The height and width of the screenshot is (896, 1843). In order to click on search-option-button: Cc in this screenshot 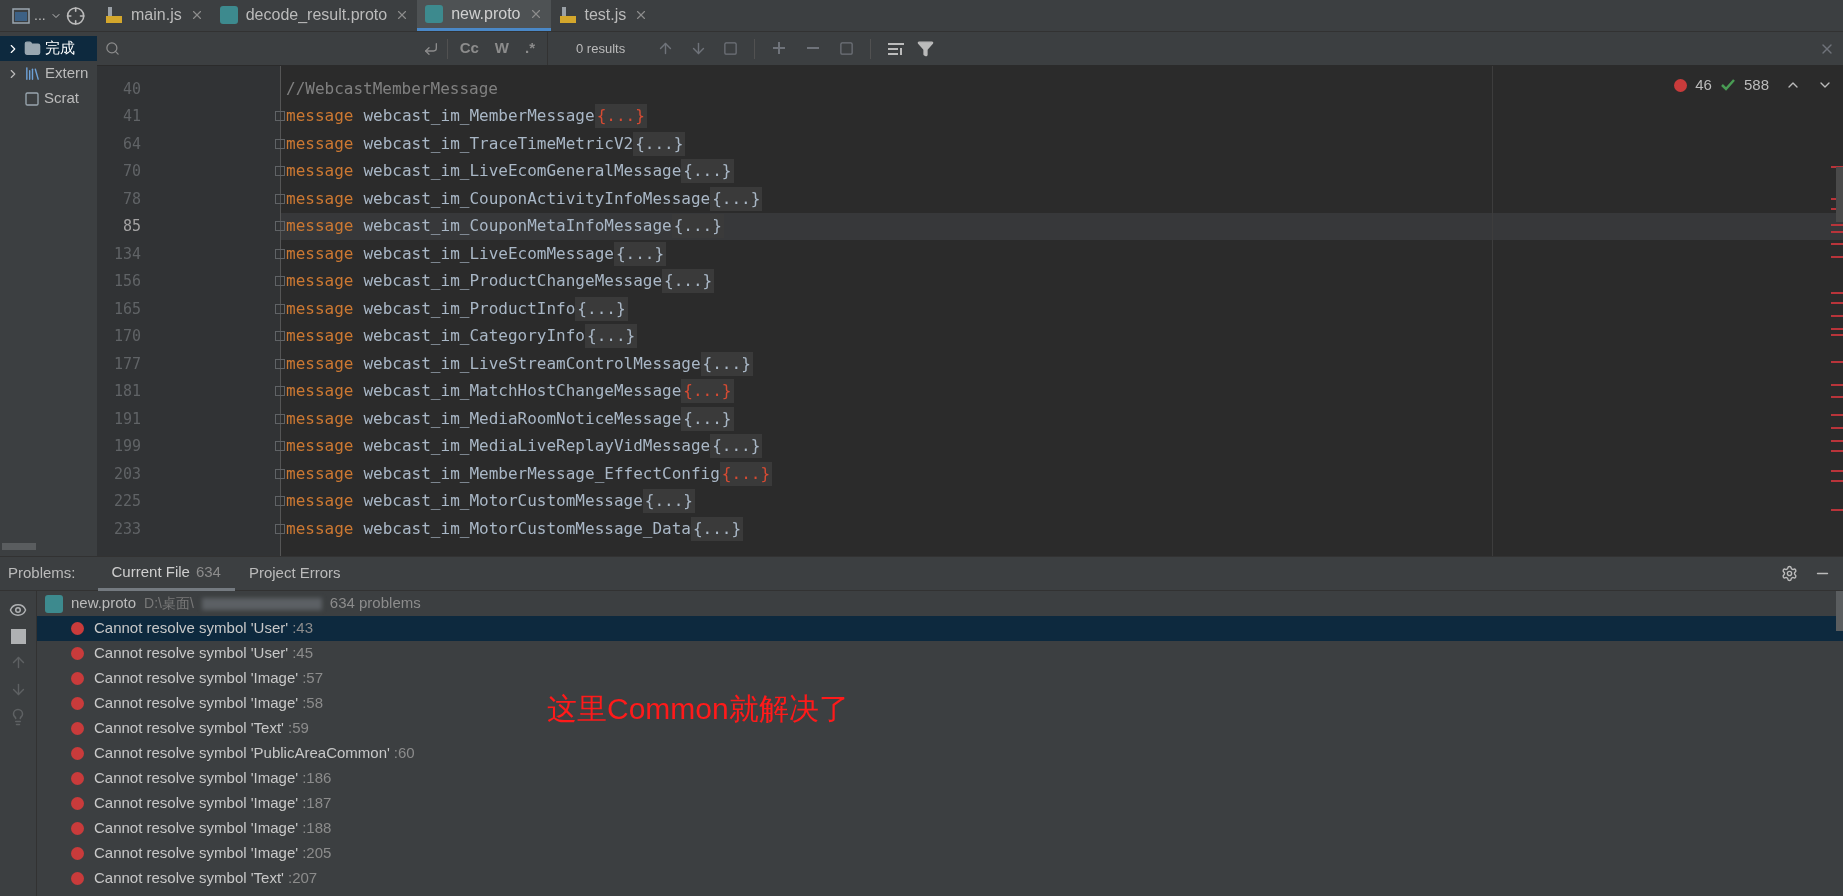, I will do `click(469, 48)`.